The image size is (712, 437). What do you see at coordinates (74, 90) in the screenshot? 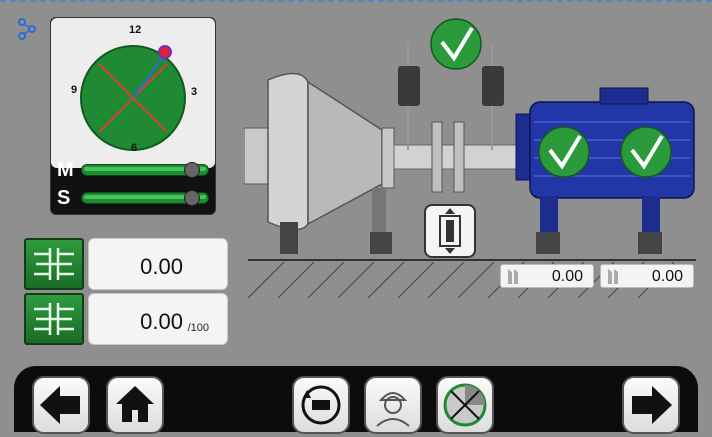
I see `dial-label-left: 9` at bounding box center [74, 90].